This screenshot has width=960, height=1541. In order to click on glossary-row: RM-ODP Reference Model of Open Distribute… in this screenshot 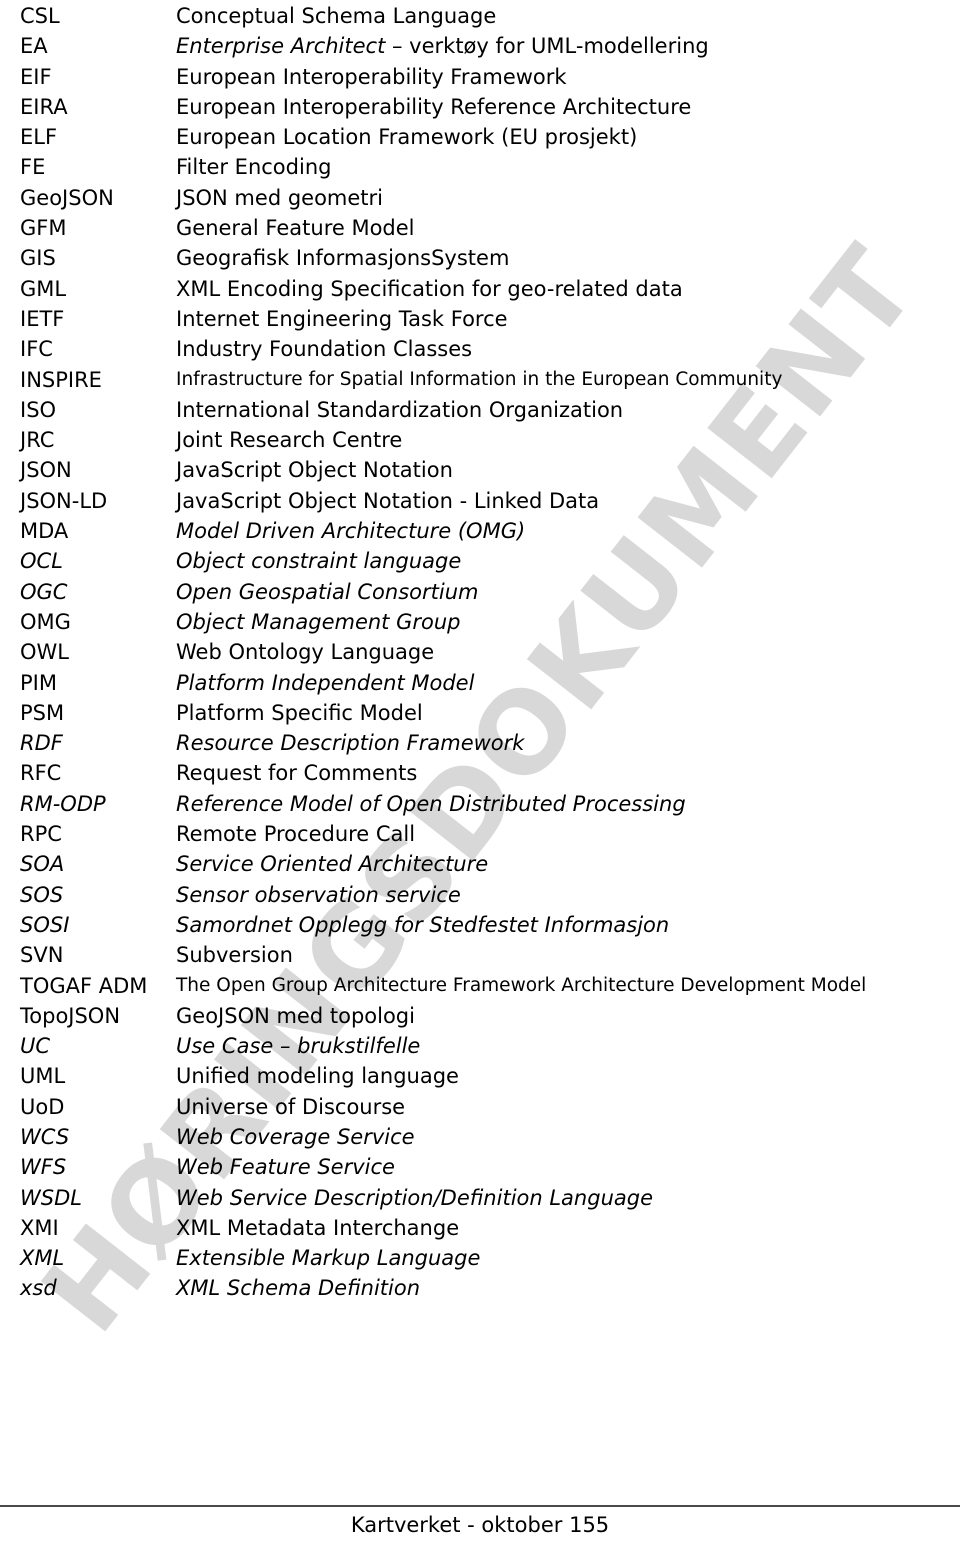, I will do `click(480, 804)`.